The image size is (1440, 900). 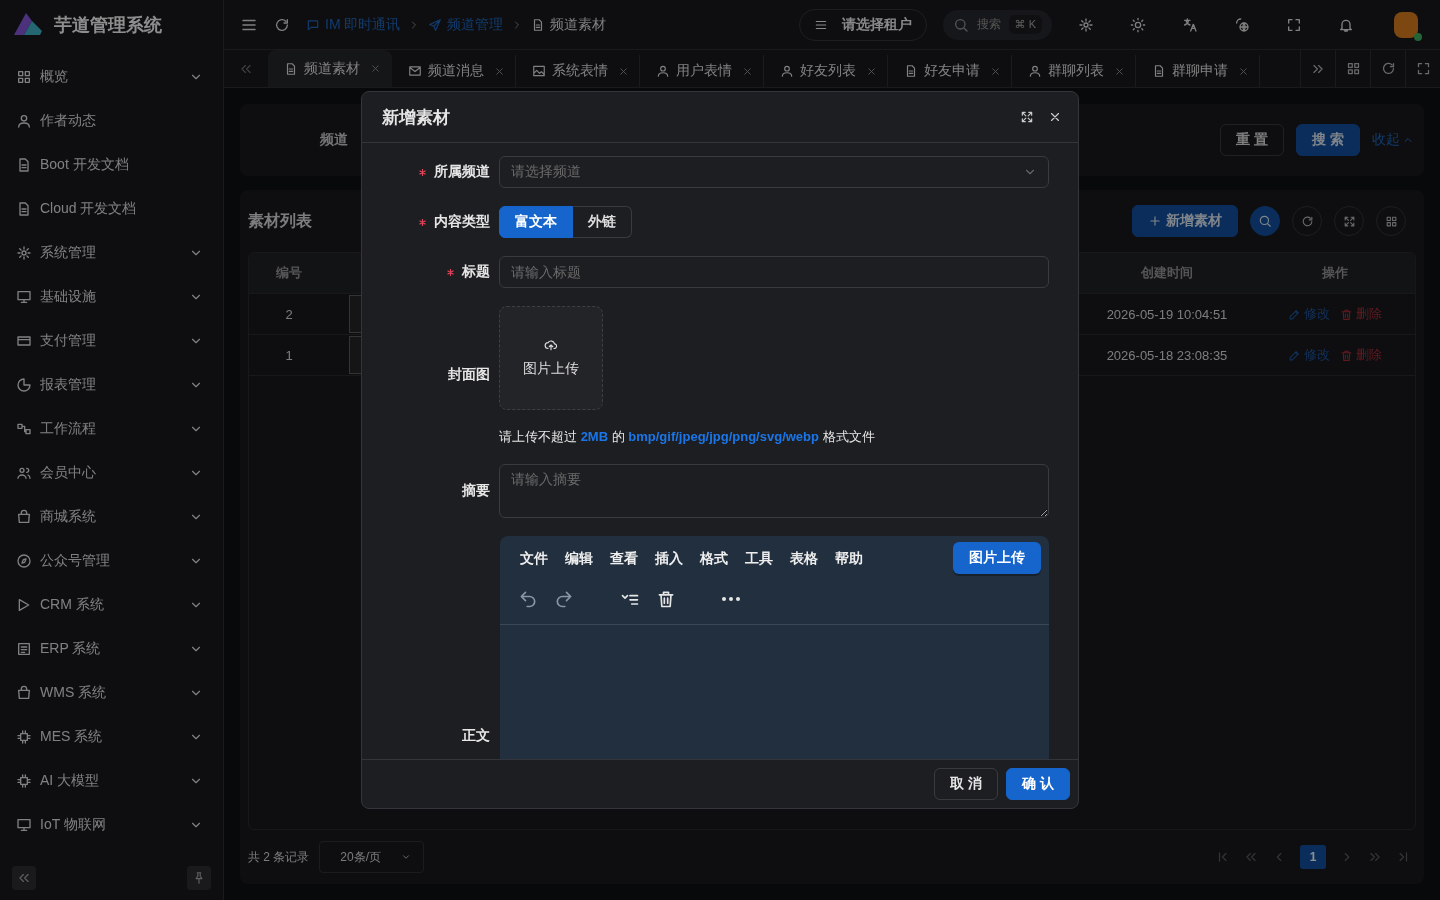 I want to click on redo-icon, so click(x=564, y=599).